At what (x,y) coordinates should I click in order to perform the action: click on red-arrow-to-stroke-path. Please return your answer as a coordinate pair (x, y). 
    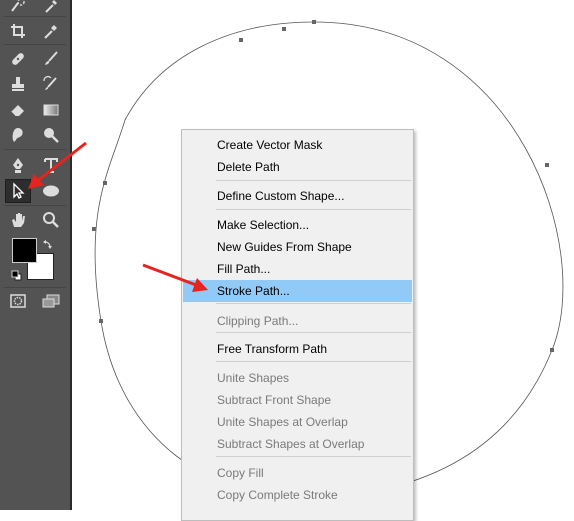
    Looking at the image, I should click on (175, 277).